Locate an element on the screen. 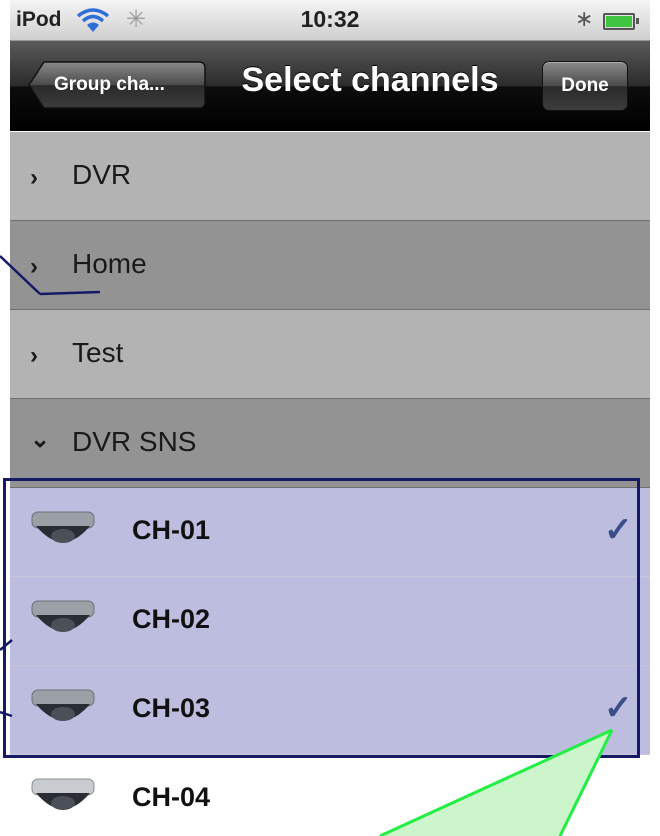  group-row-test: › Test is located at coordinates (330, 354).